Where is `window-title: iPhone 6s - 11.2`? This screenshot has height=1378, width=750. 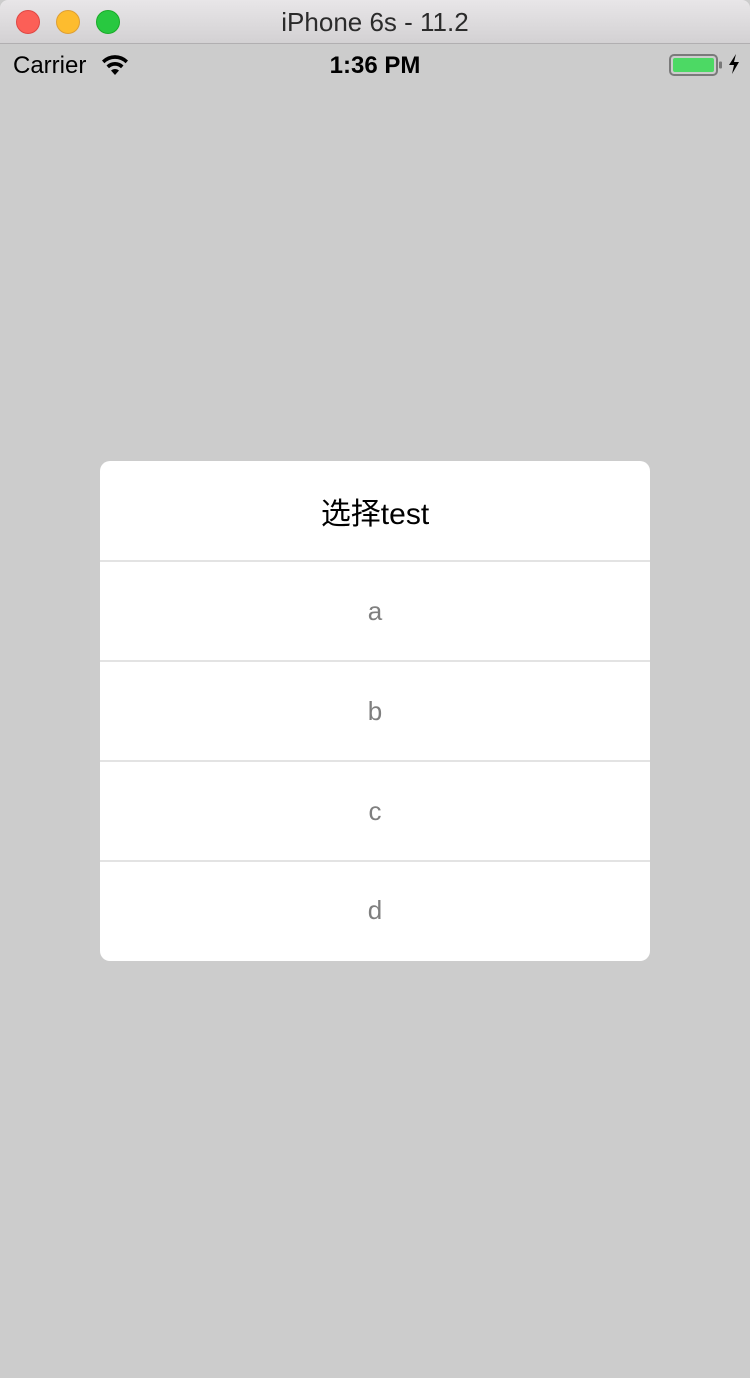
window-title: iPhone 6s - 11.2 is located at coordinates (375, 22).